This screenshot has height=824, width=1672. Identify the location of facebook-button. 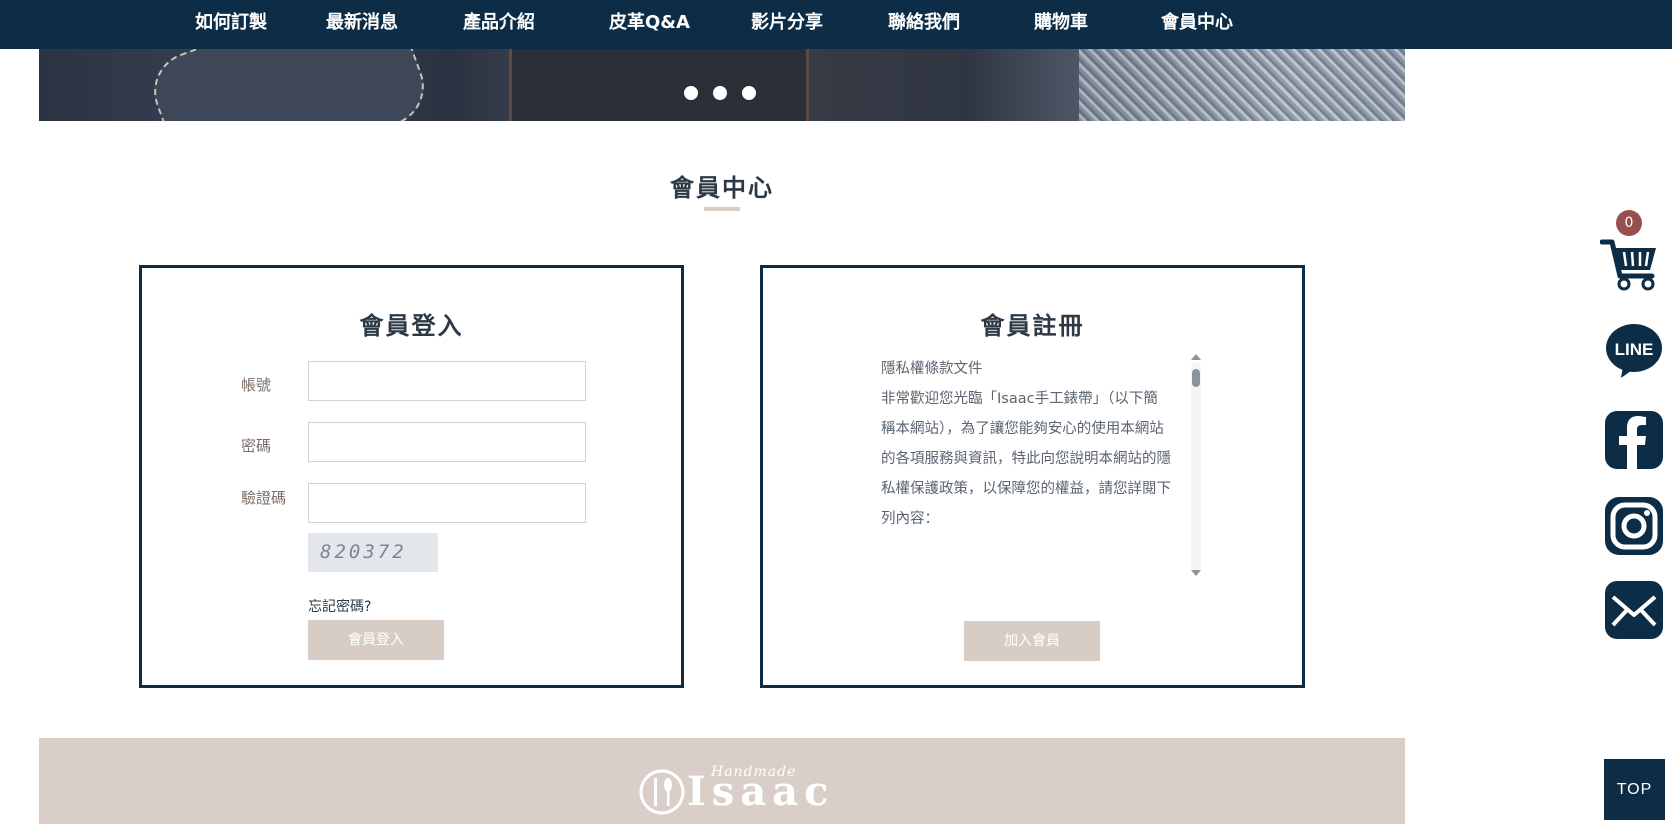
(1634, 440).